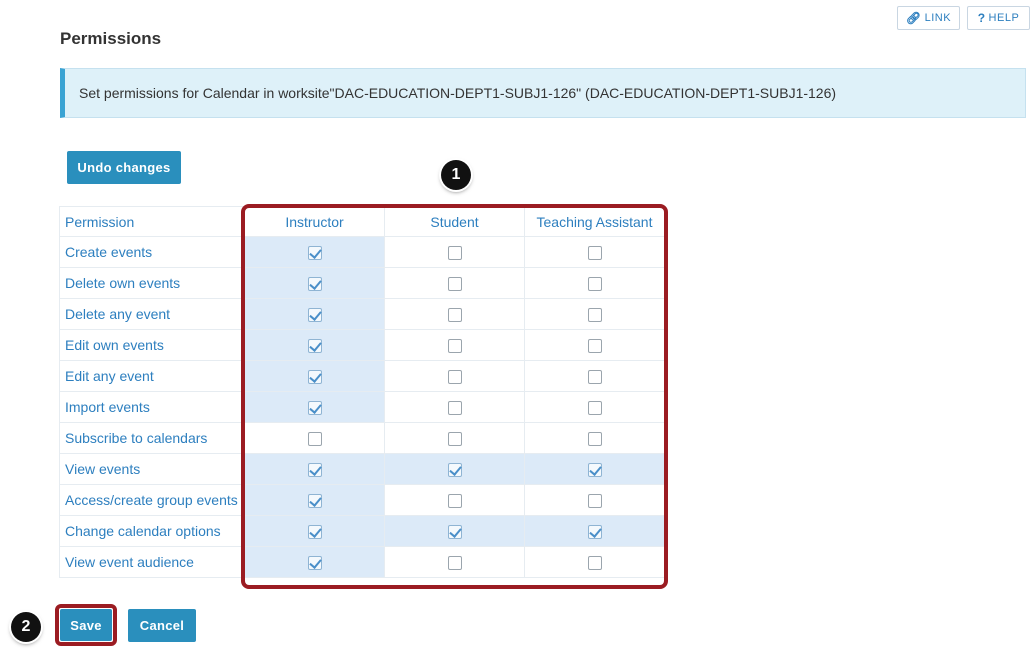 Image resolution: width=1036 pixels, height=650 pixels. What do you see at coordinates (152, 314) in the screenshot?
I see `permission-label: Delete any event` at bounding box center [152, 314].